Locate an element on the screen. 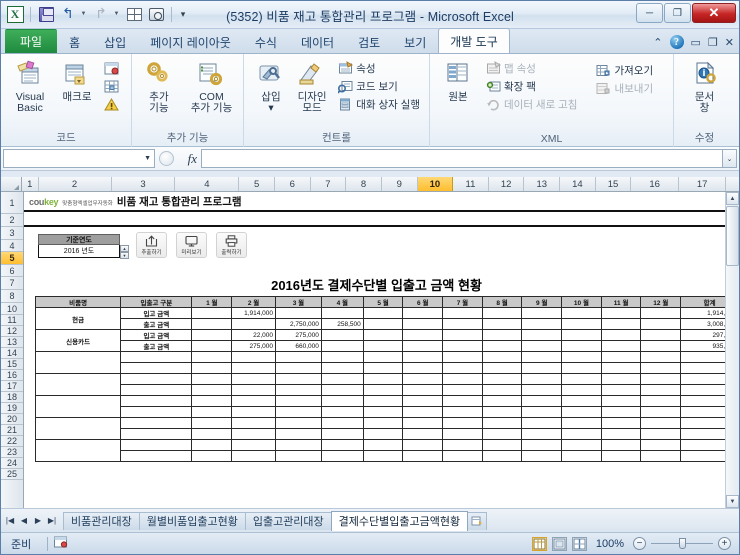  spinner-up-button: ▲ is located at coordinates (124, 248).